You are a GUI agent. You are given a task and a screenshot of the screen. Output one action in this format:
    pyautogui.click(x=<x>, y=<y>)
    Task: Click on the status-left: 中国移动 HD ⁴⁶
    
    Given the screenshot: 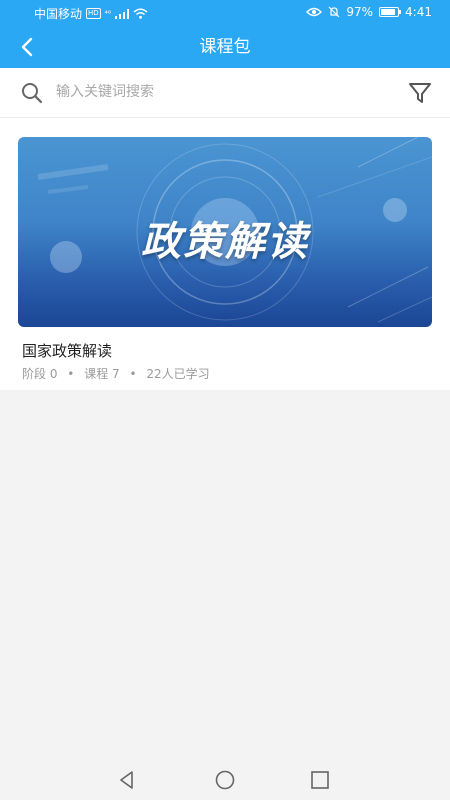 What is the action you would take?
    pyautogui.click(x=91, y=13)
    